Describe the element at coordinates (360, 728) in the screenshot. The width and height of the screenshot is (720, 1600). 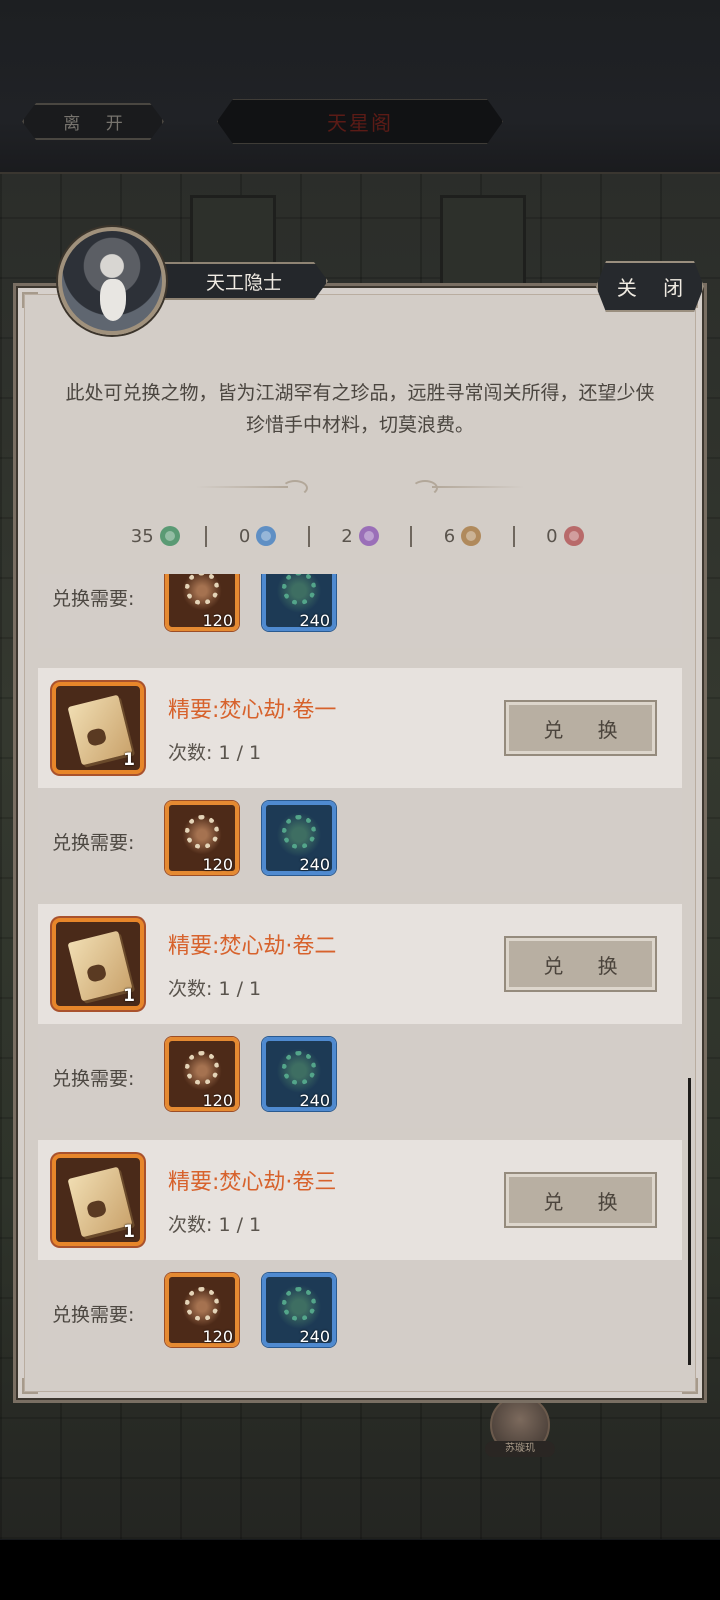
I see `item-row: 1 精要:焚心劫·卷一 次数: 1 / 1 兑 换` at that location.